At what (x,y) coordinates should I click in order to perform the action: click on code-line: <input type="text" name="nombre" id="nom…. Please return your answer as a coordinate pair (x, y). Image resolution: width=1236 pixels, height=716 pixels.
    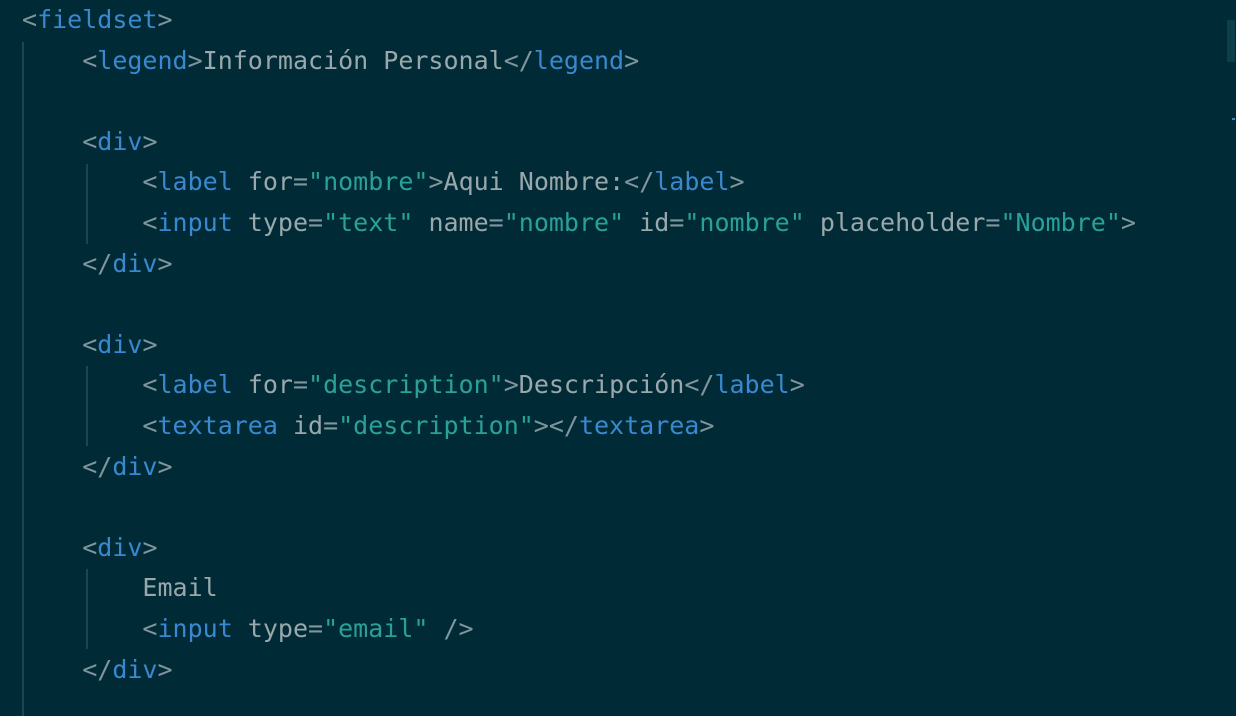
    Looking at the image, I should click on (579, 223).